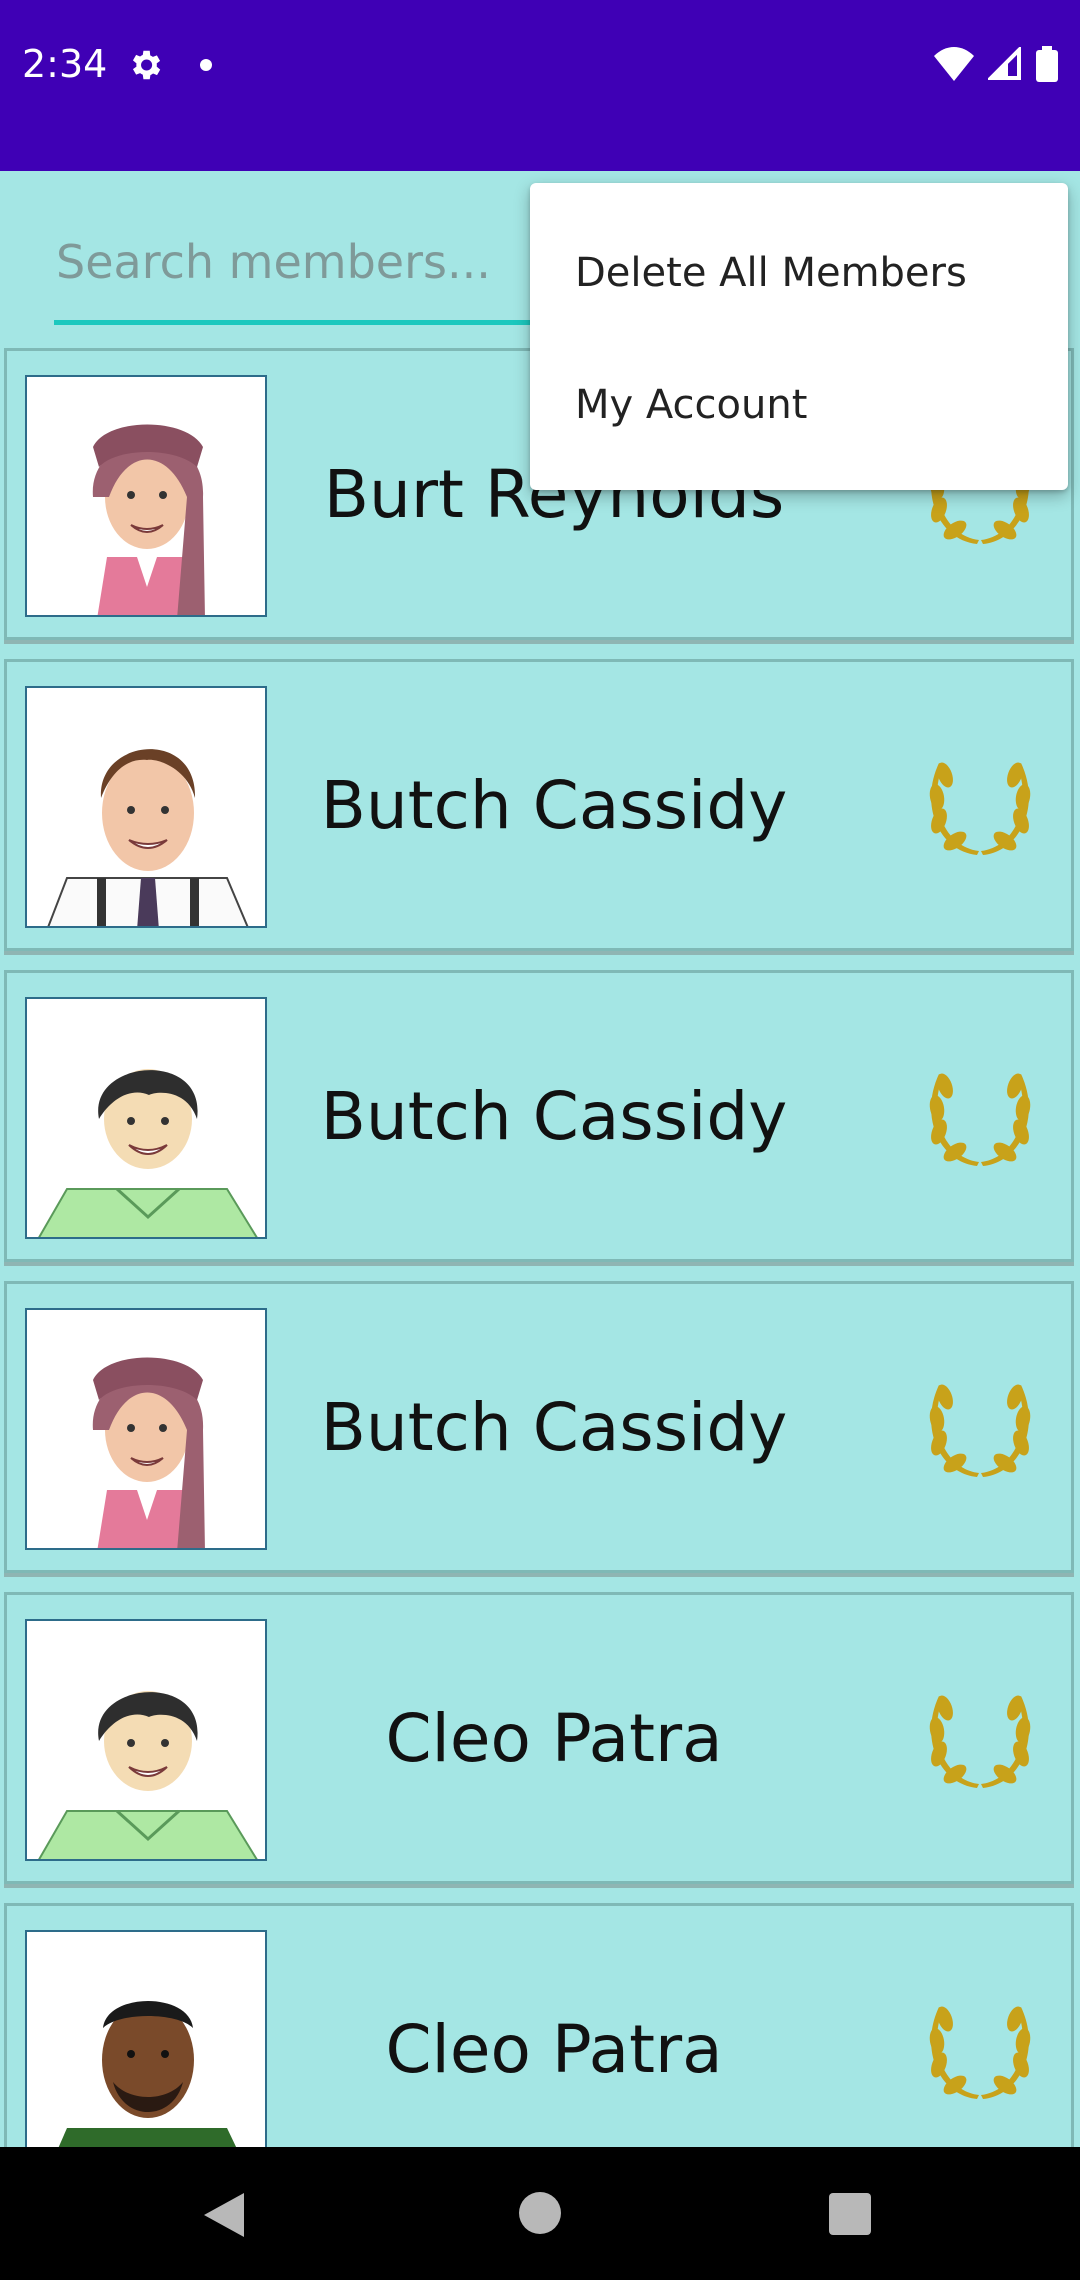 The image size is (1080, 2280). Describe the element at coordinates (225, 2217) in the screenshot. I see `back-icon` at that location.